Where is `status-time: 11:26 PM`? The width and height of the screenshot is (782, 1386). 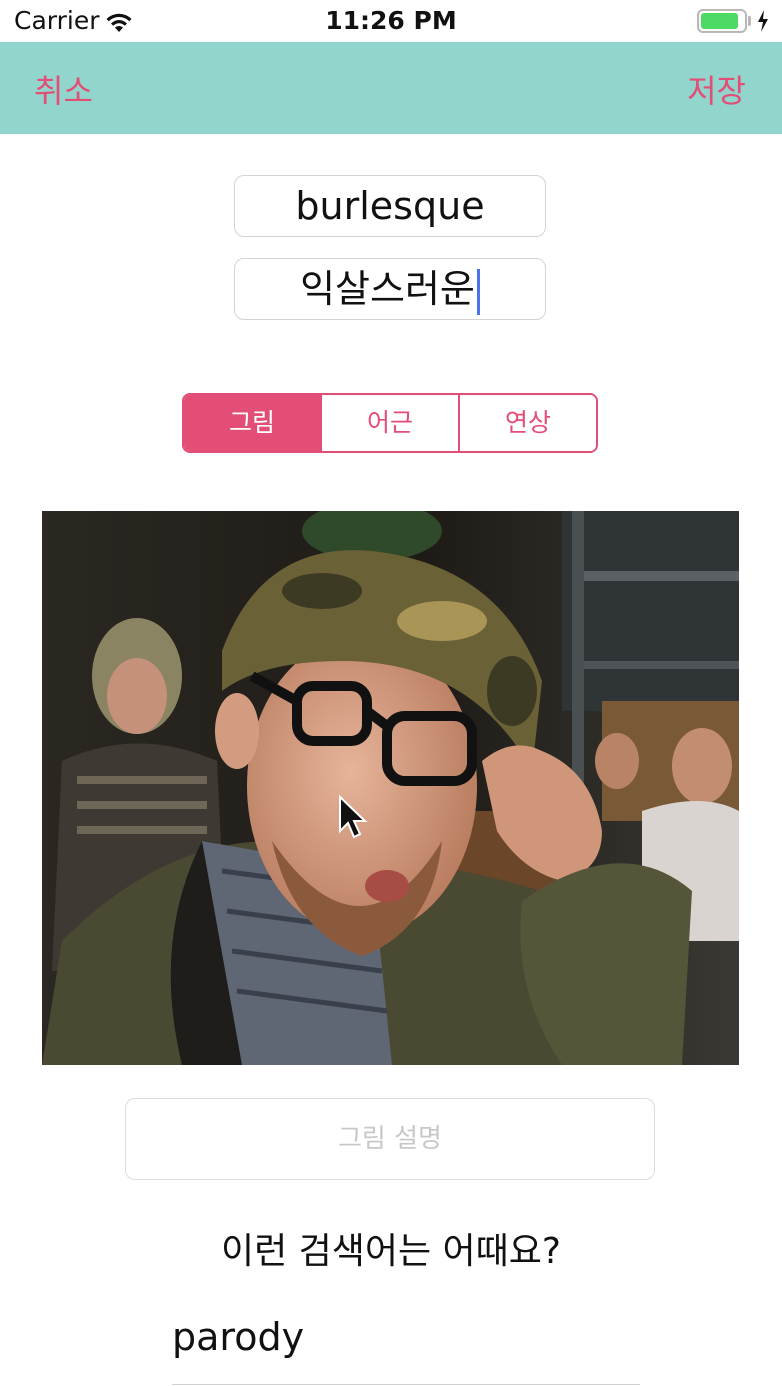
status-time: 11:26 PM is located at coordinates (391, 20).